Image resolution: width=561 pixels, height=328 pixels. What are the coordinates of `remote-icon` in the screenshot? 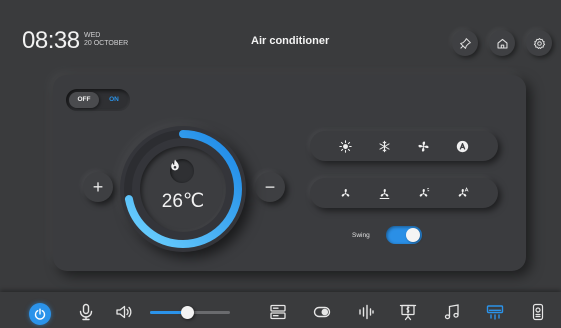 It's located at (538, 312).